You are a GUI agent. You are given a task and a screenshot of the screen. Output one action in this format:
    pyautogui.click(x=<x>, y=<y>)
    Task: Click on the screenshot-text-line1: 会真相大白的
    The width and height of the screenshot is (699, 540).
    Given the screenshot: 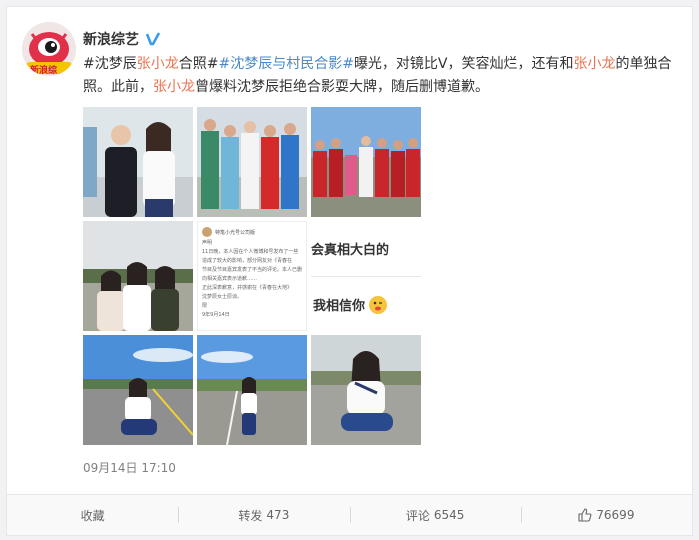 What is the action you would take?
    pyautogui.click(x=350, y=250)
    